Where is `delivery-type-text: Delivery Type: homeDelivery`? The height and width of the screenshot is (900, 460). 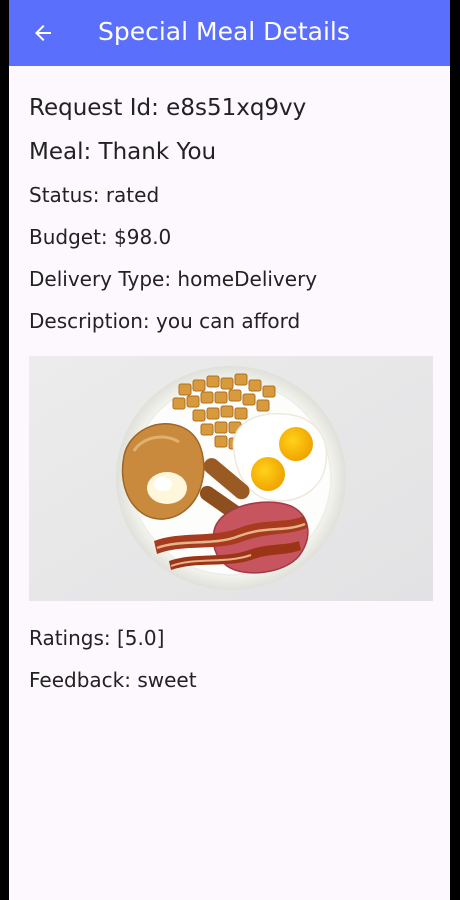
delivery-type-text: Delivery Type: homeDelivery is located at coordinates (173, 279).